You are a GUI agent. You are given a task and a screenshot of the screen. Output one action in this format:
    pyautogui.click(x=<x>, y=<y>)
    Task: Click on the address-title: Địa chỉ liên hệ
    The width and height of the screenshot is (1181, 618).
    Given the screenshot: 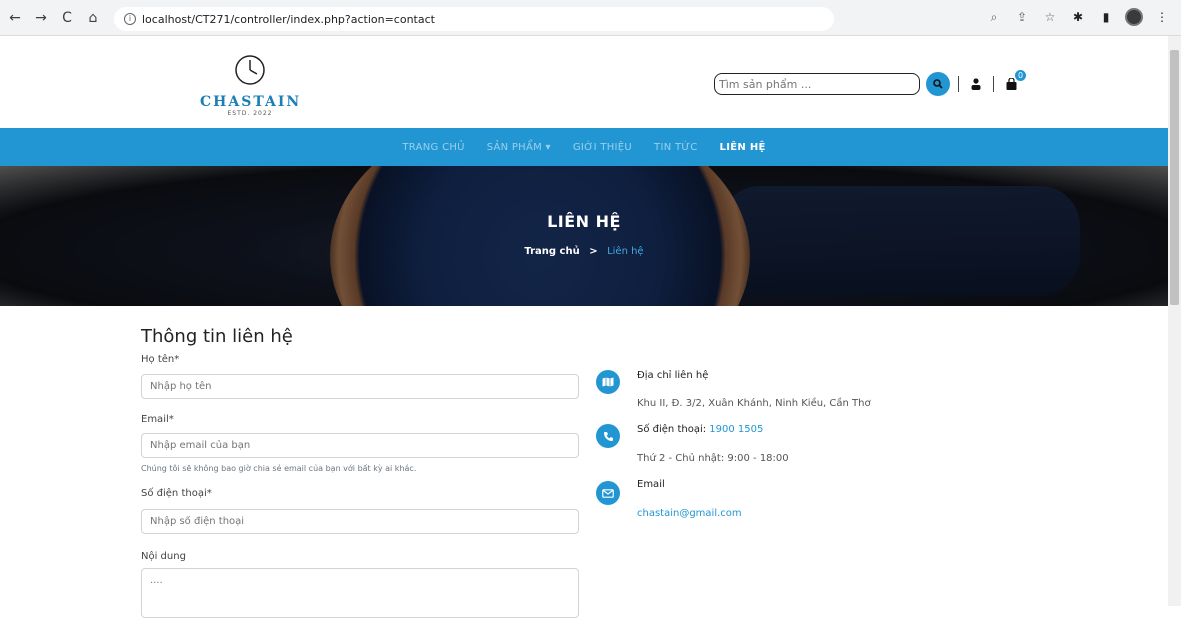 What is the action you would take?
    pyautogui.click(x=673, y=375)
    